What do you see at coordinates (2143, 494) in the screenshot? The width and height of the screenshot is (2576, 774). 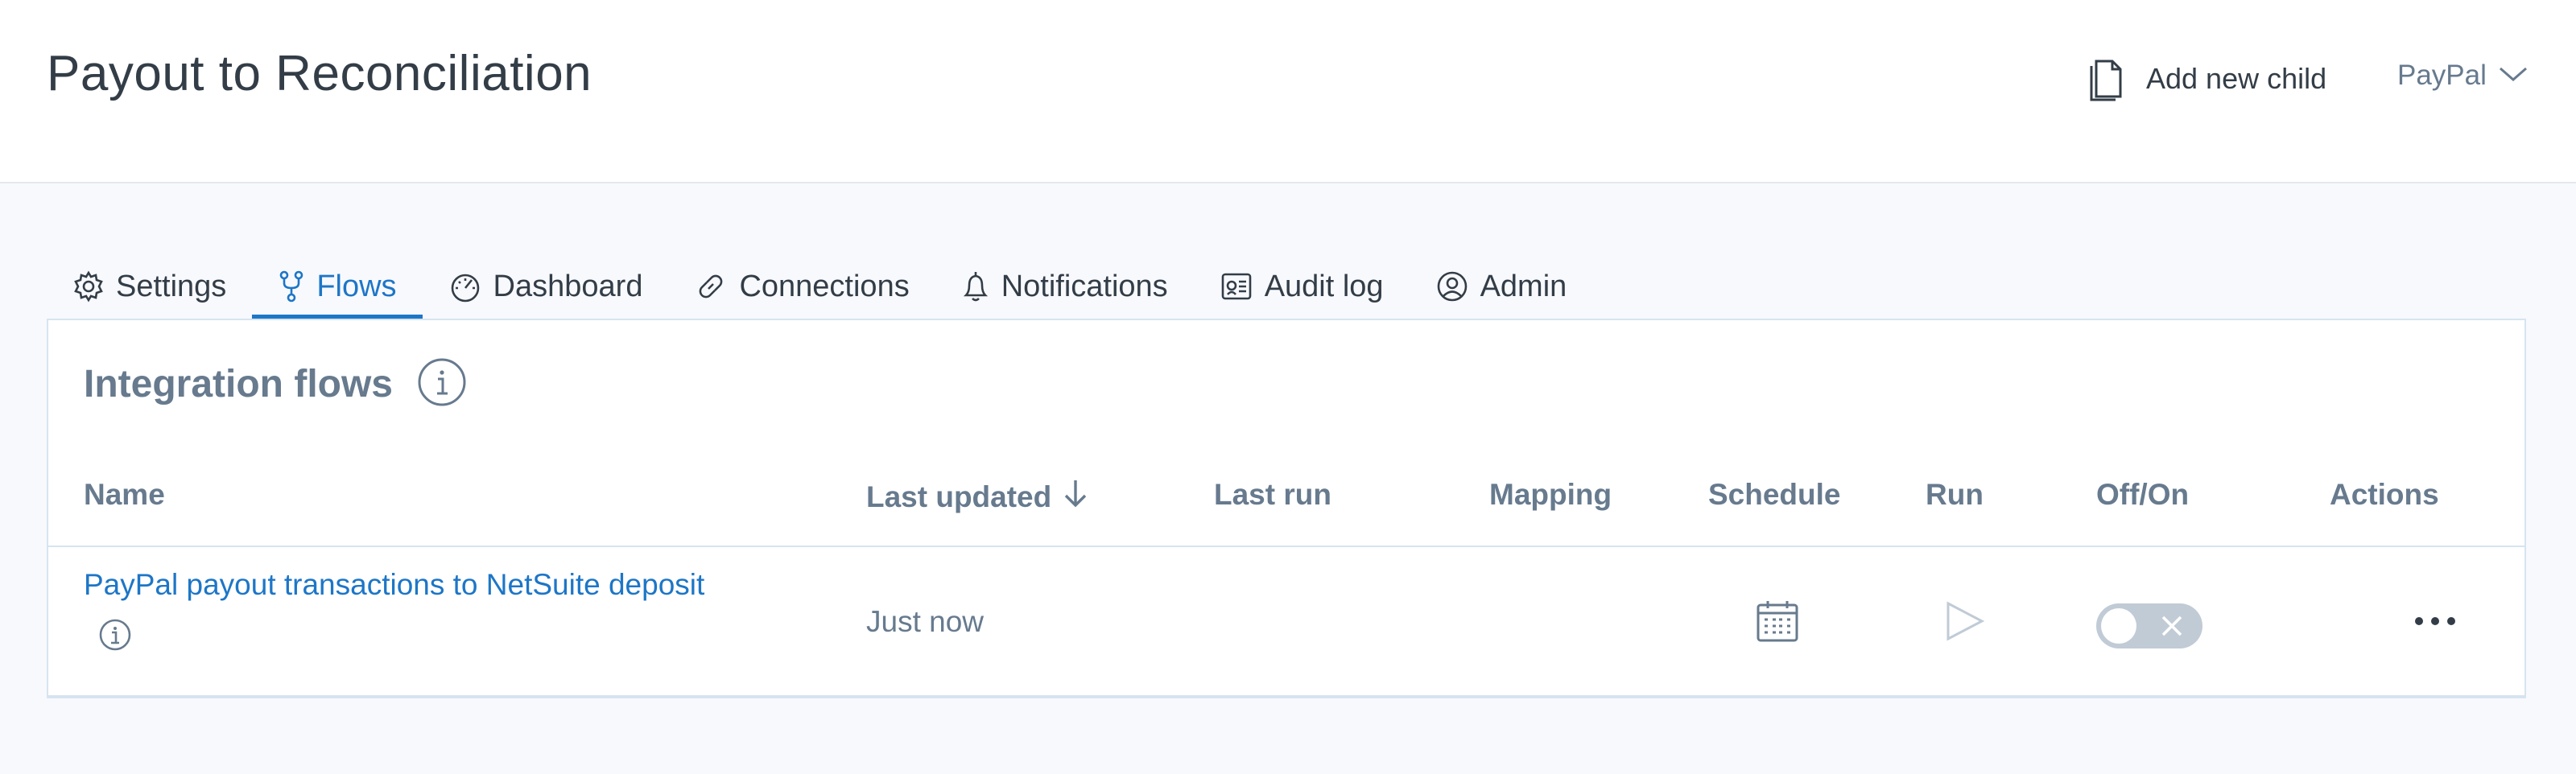 I see `column-header-off-on: Off/On` at bounding box center [2143, 494].